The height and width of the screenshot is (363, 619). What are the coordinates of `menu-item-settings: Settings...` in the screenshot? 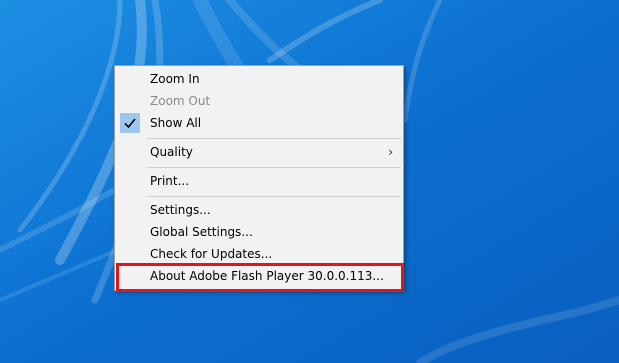 It's located at (259, 210).